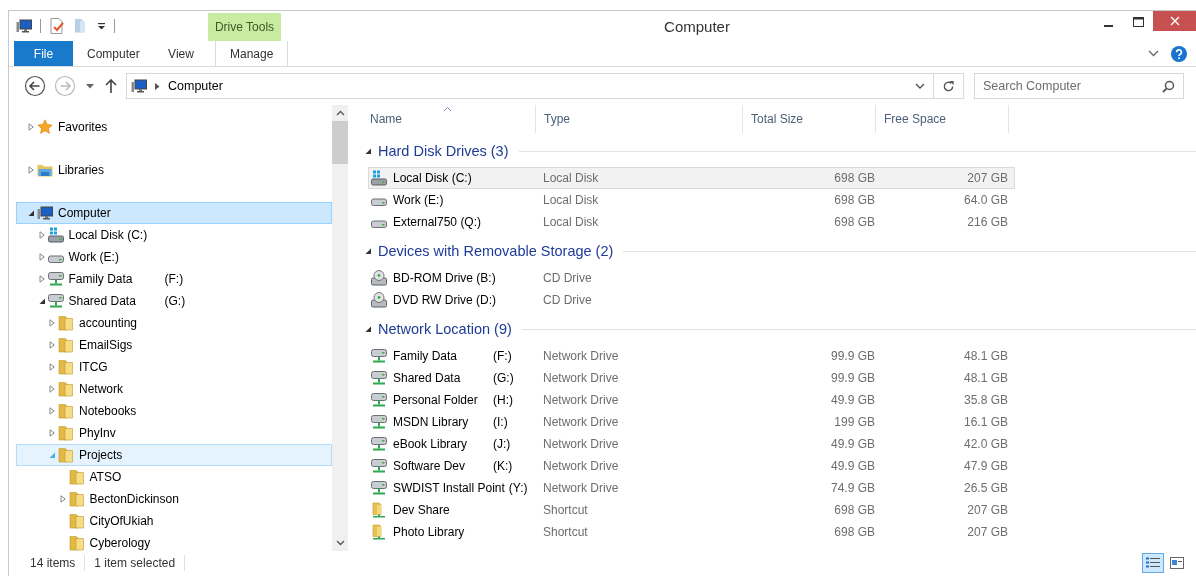  I want to click on group-header: Hard Disk Drives (3), so click(443, 151).